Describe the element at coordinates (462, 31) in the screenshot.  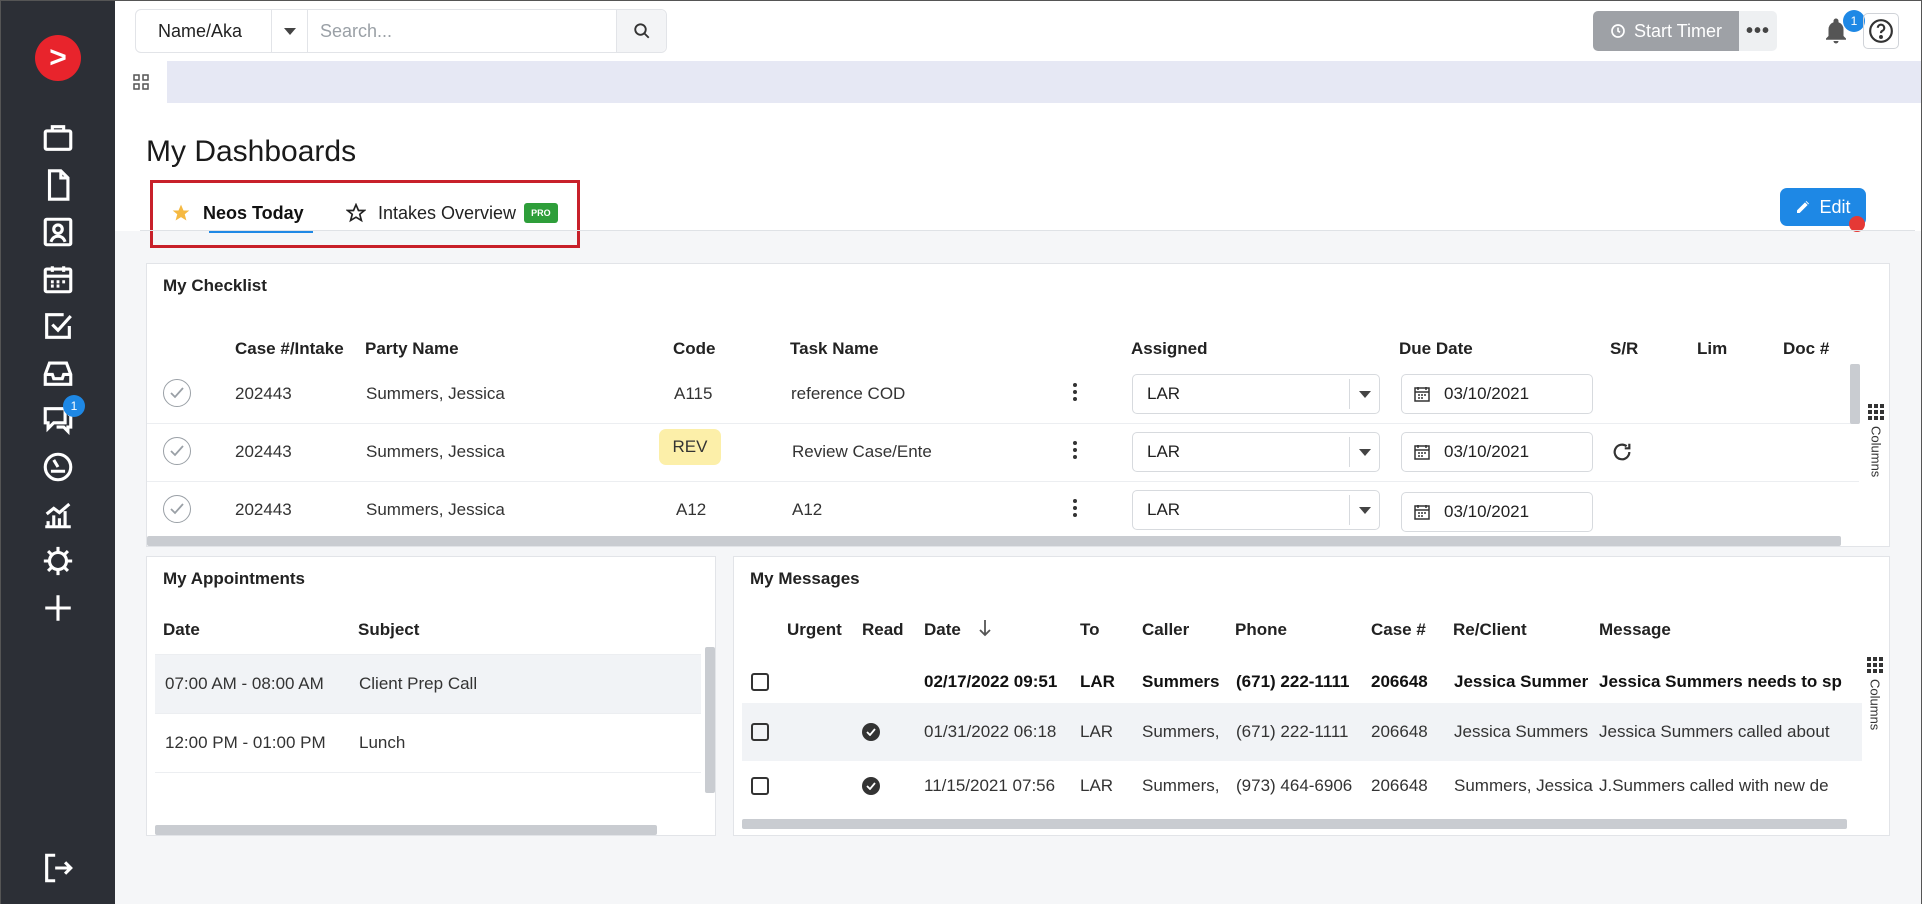
I see `search-input` at that location.